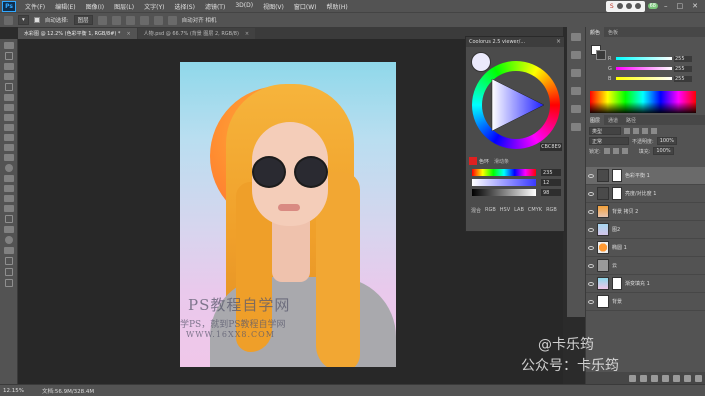 The height and width of the screenshot is (396, 705). I want to click on properties-panel-icon, so click(576, 55).